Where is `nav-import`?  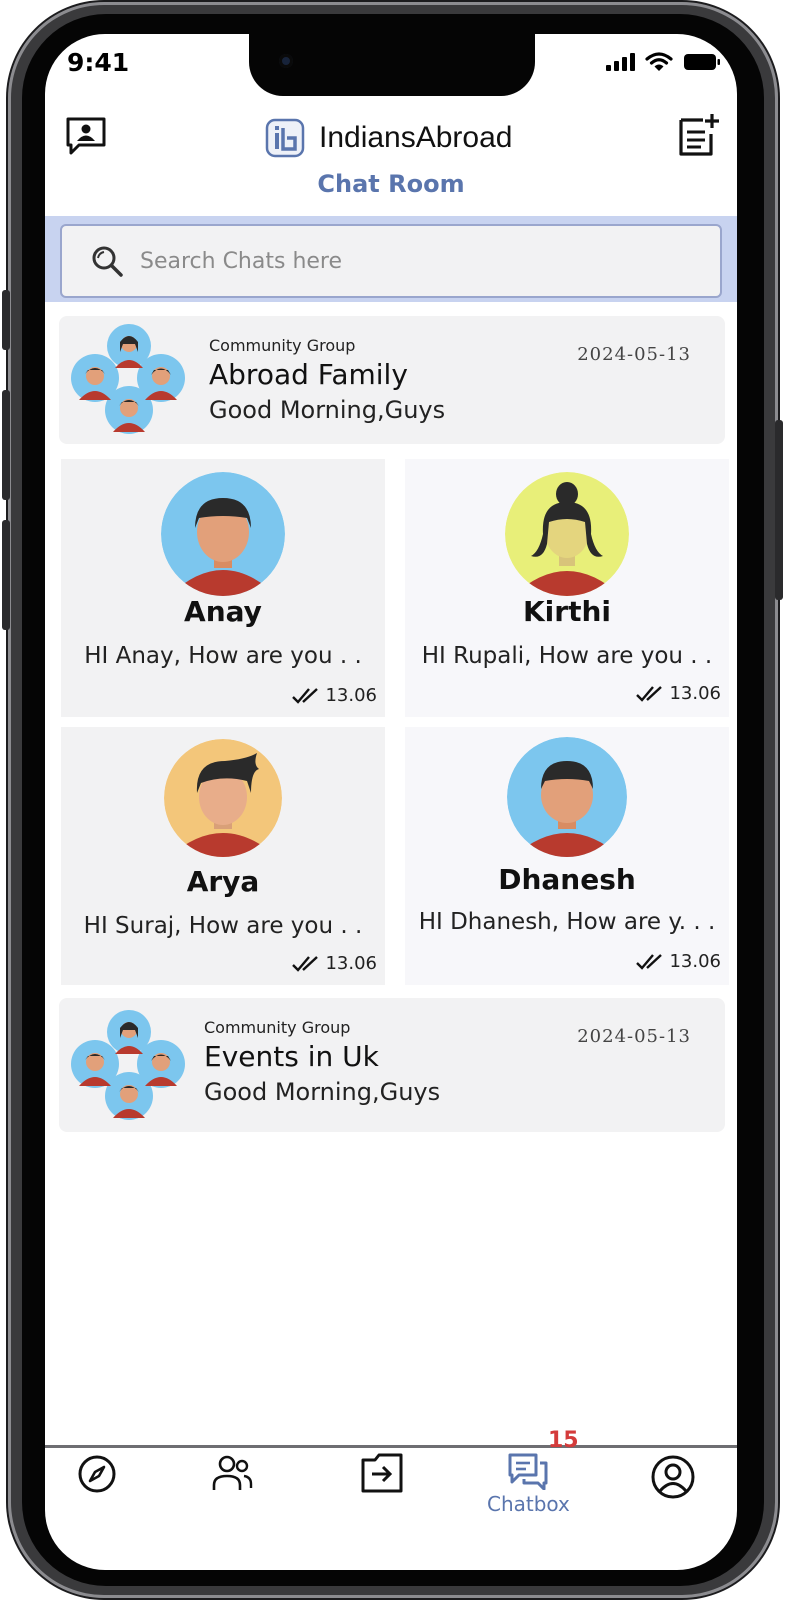
nav-import is located at coordinates (382, 1473).